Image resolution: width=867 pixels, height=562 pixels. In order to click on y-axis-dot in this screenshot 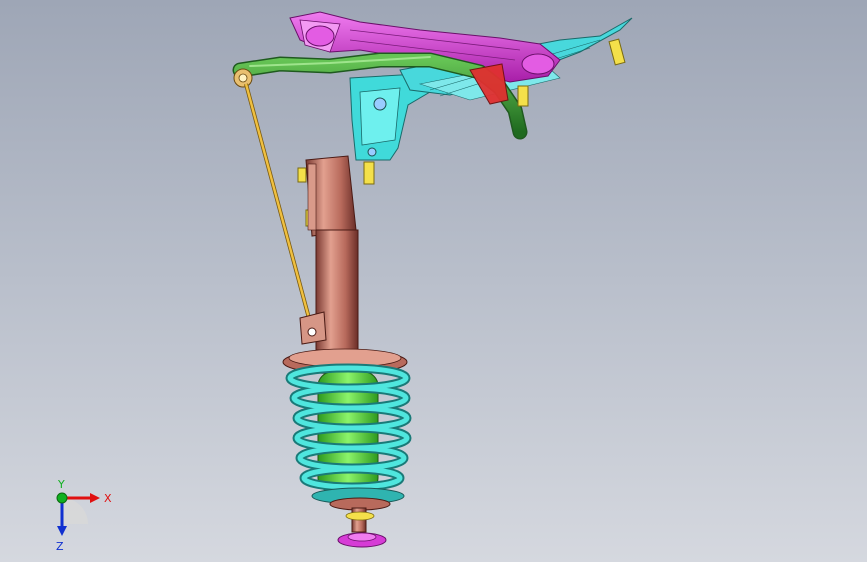, I will do `click(62, 498)`.